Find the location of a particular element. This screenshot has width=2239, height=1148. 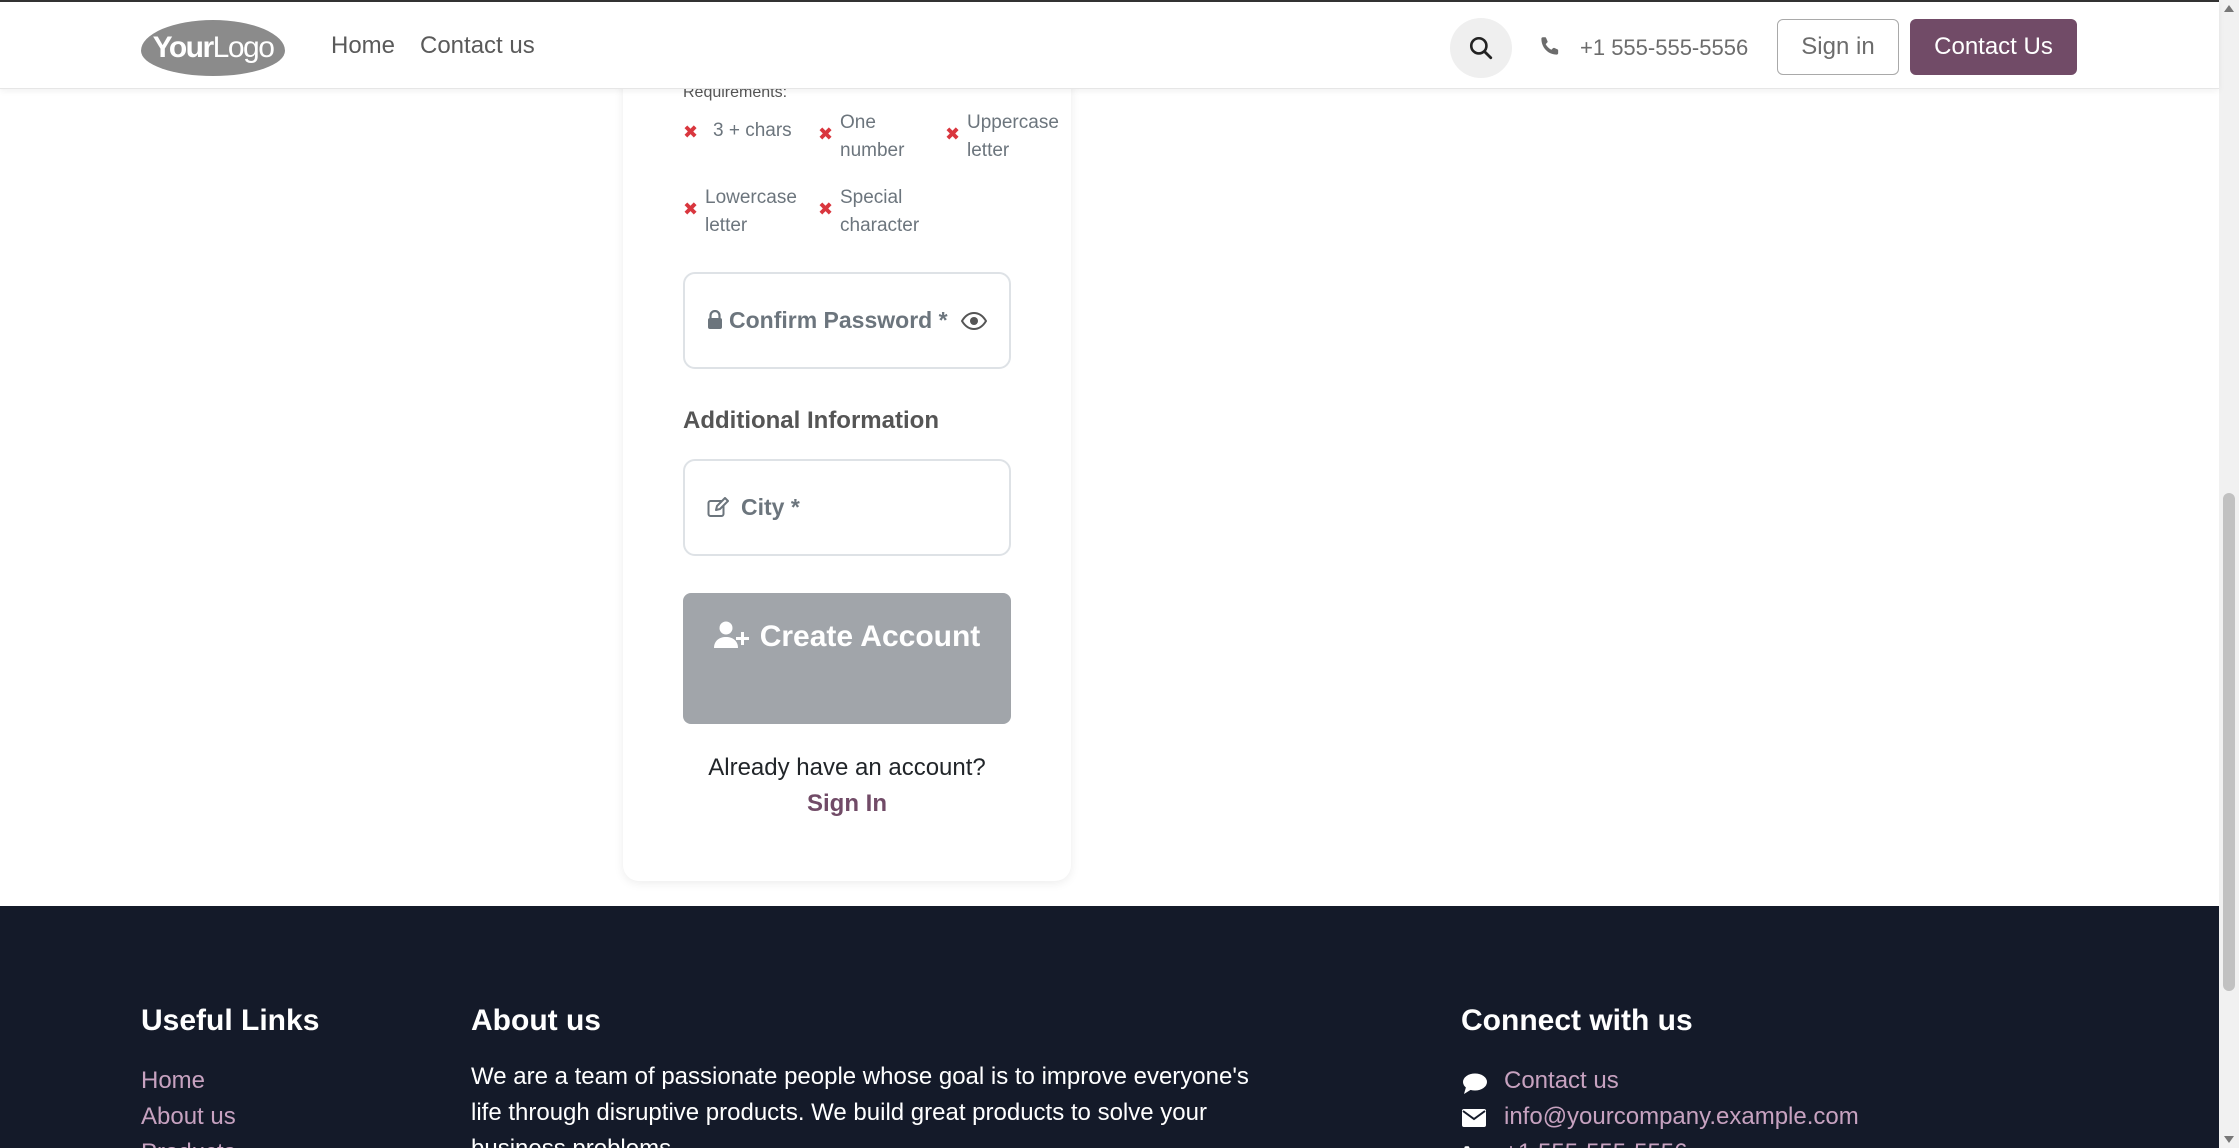

envelope-icon is located at coordinates (1474, 1118).